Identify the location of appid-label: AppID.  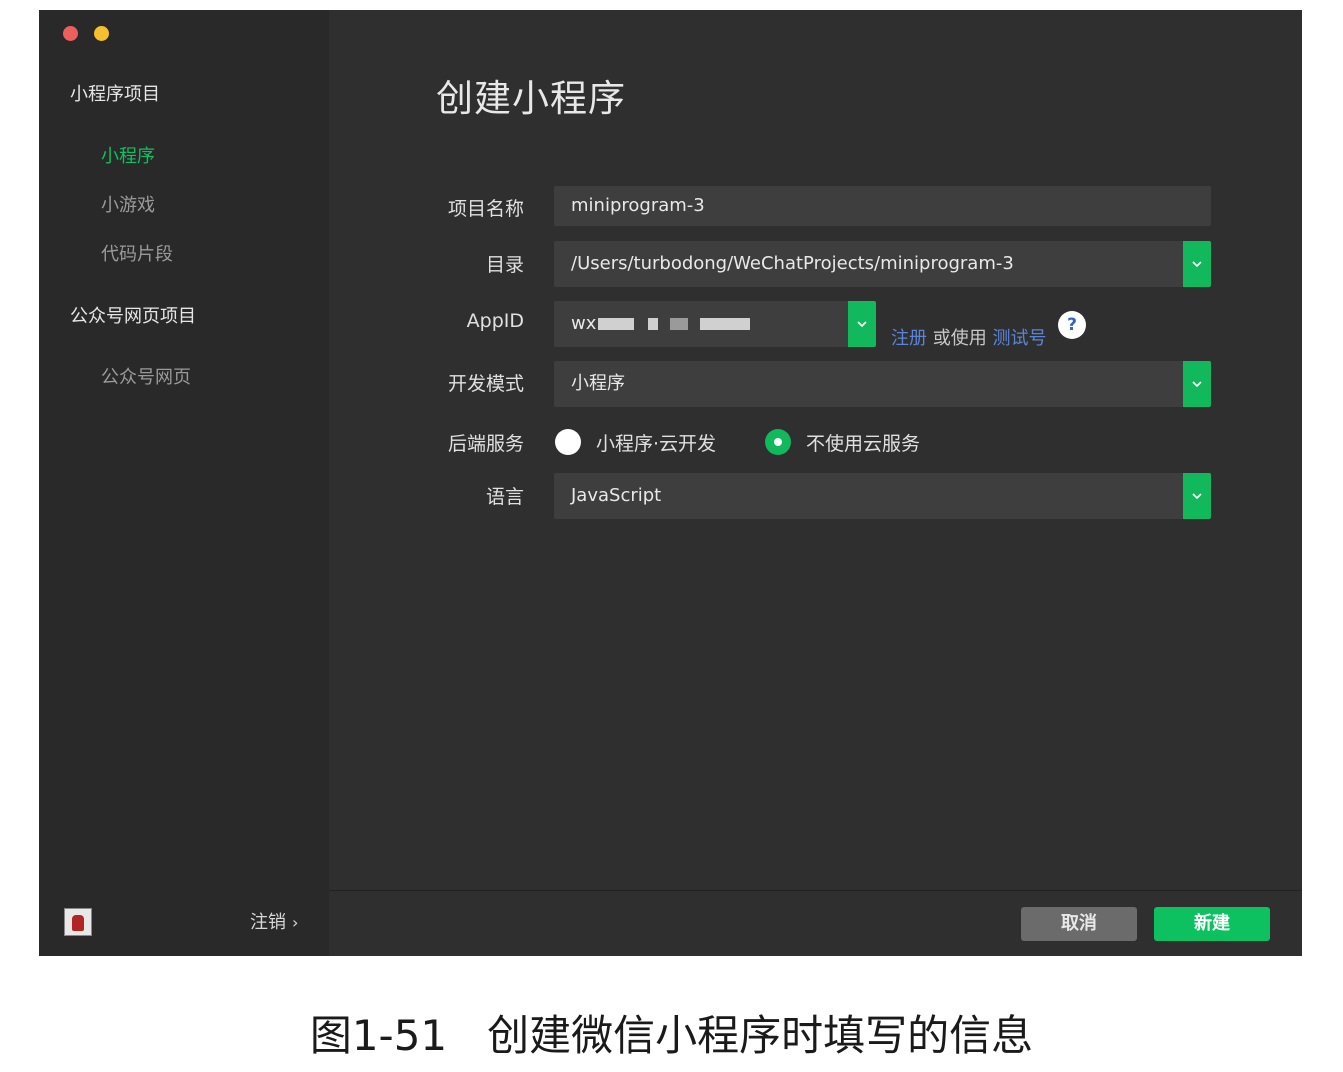
(495, 321).